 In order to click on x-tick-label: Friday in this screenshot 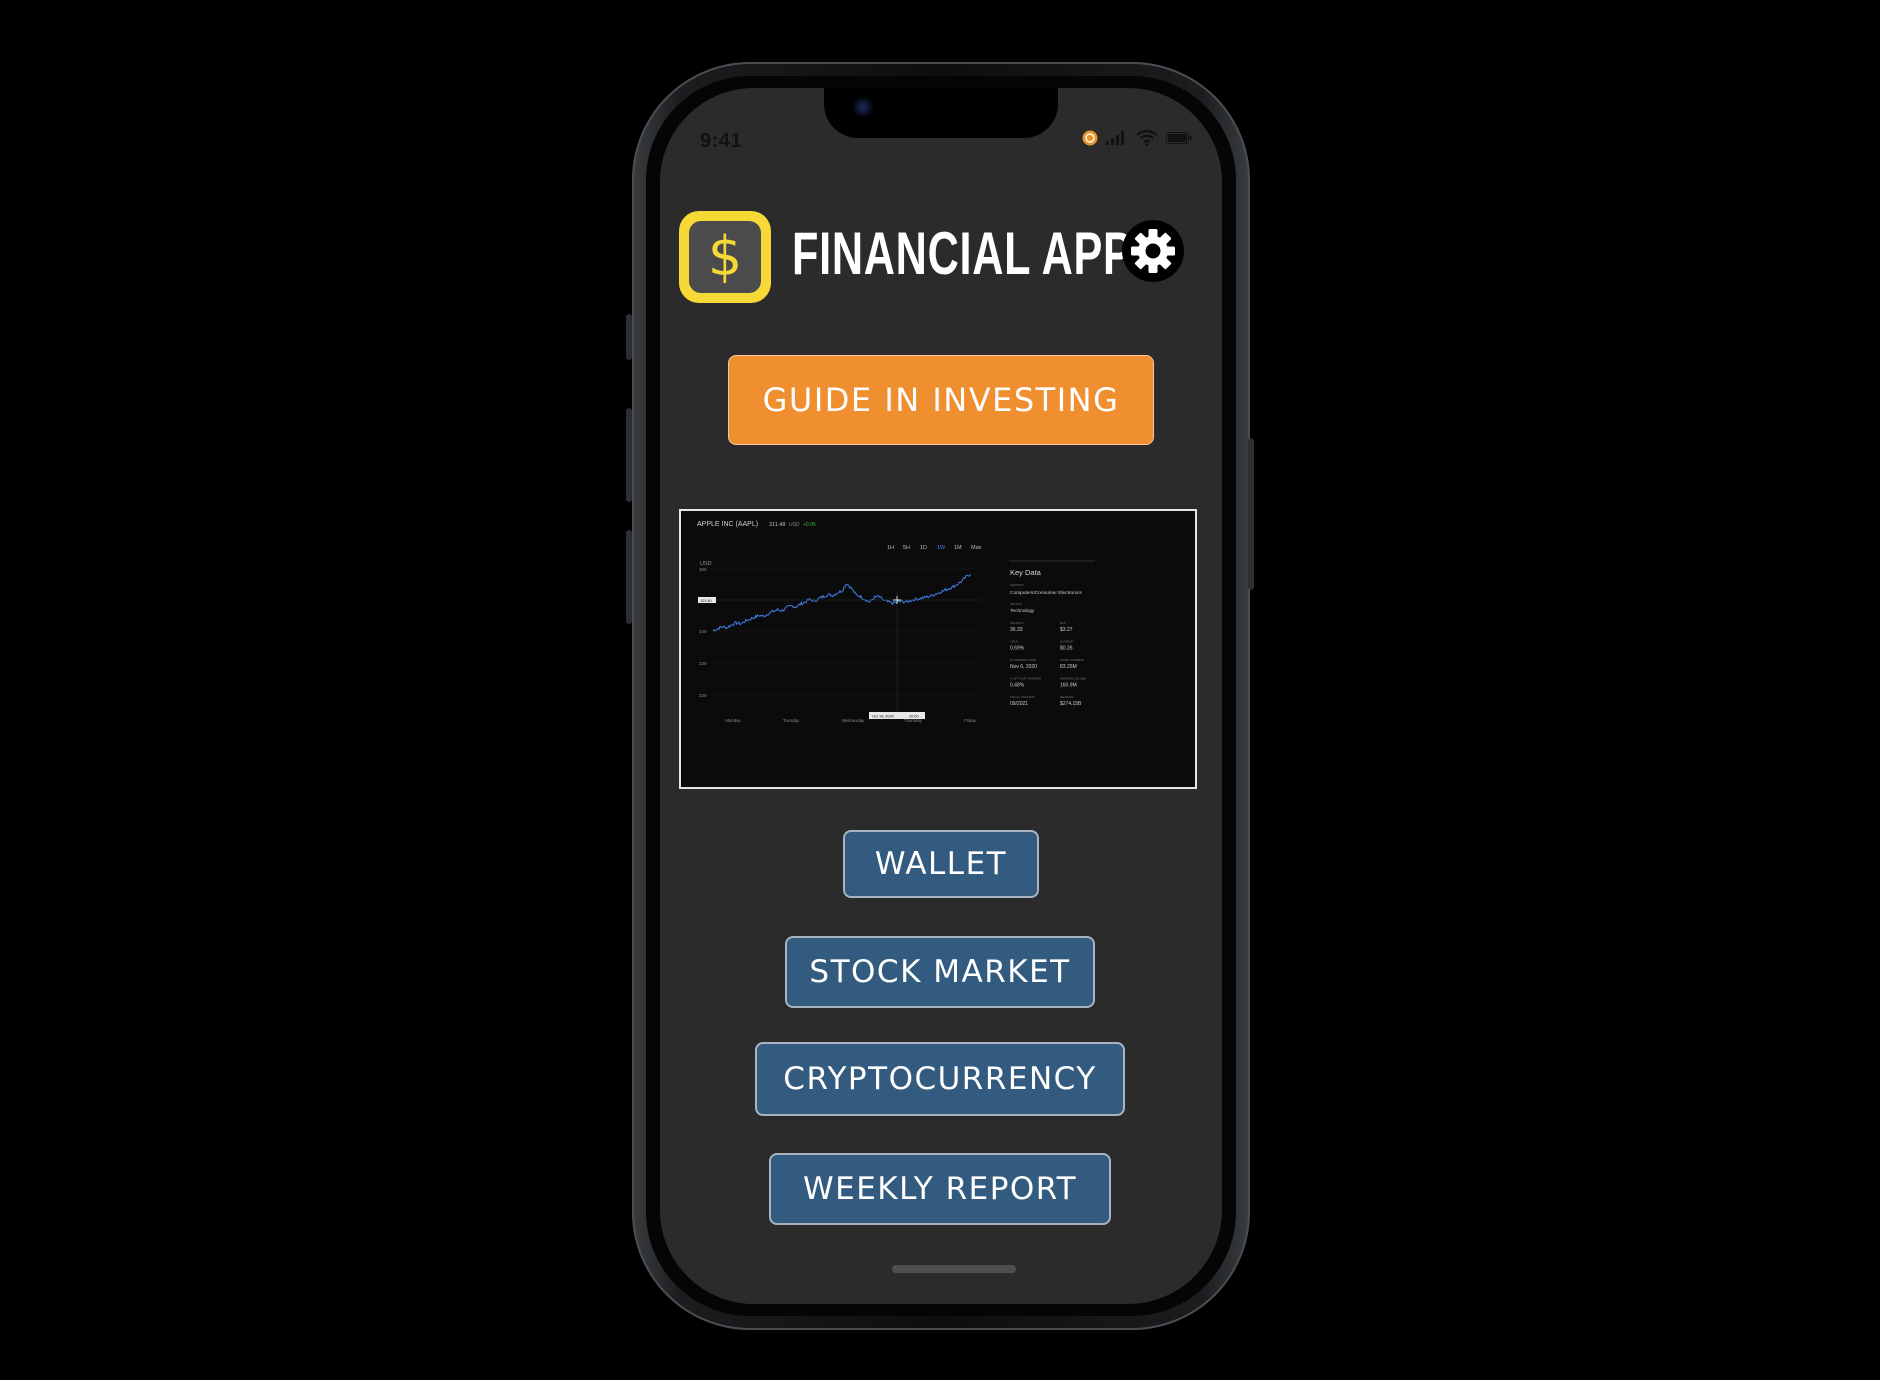, I will do `click(970, 720)`.